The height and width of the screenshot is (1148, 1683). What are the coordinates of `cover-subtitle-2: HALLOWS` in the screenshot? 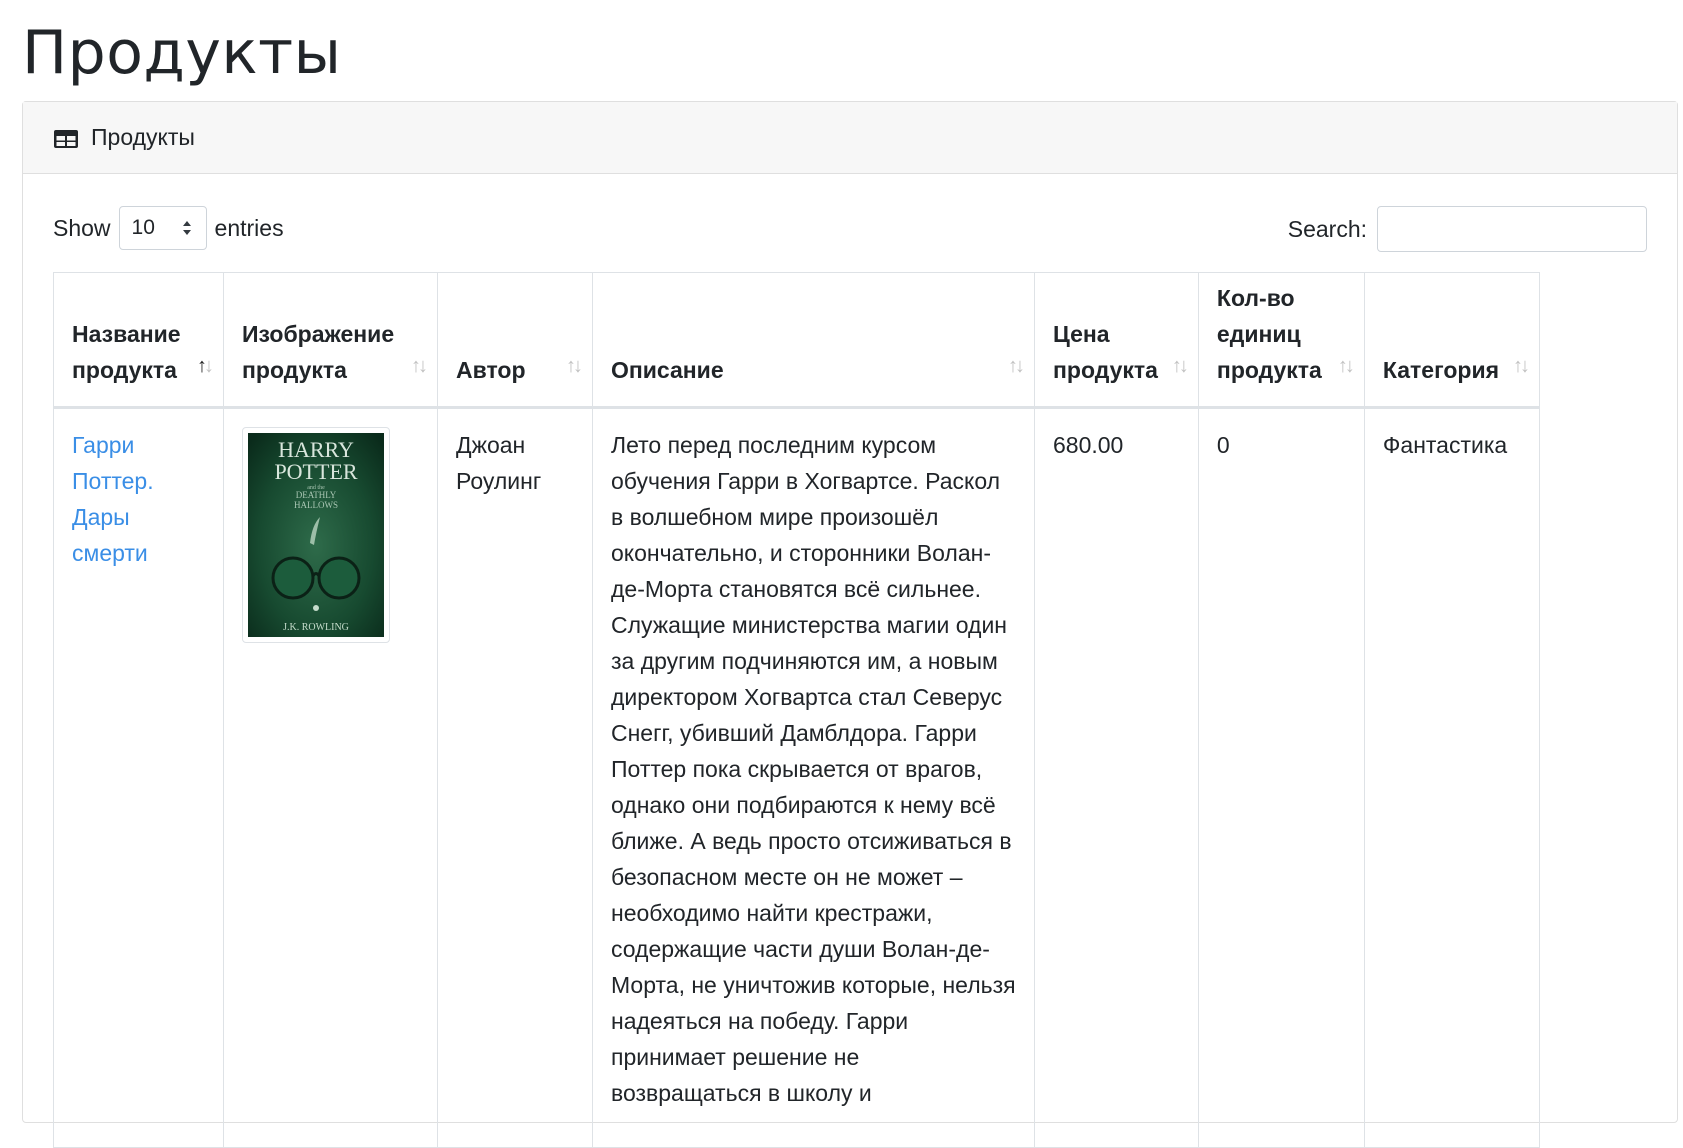 It's located at (316, 505).